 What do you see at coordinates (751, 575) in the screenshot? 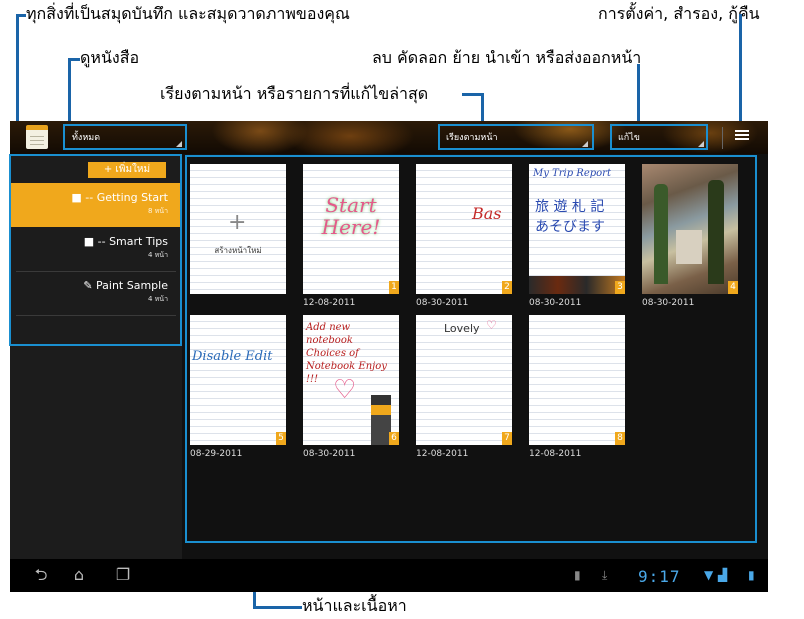
I see `battery-icon: ▮` at bounding box center [751, 575].